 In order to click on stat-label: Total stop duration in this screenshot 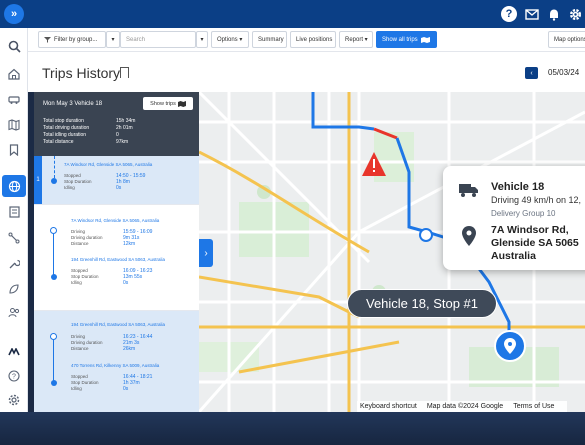, I will do `click(63, 121)`.